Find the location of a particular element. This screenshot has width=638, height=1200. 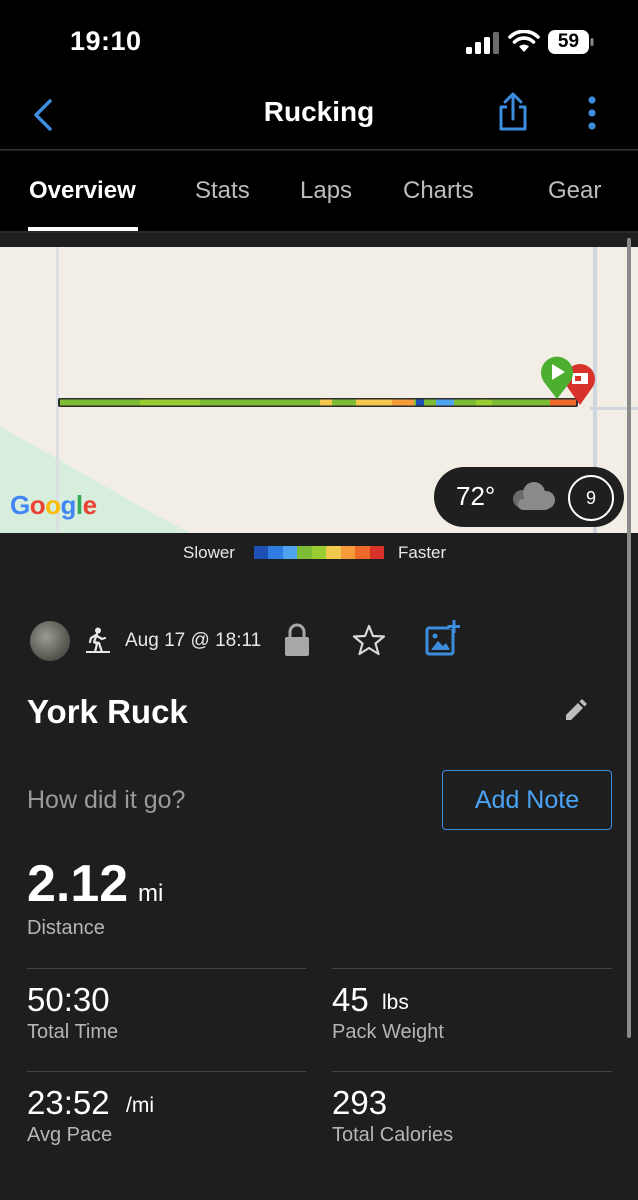

tab-stats: Stats is located at coordinates (222, 191).